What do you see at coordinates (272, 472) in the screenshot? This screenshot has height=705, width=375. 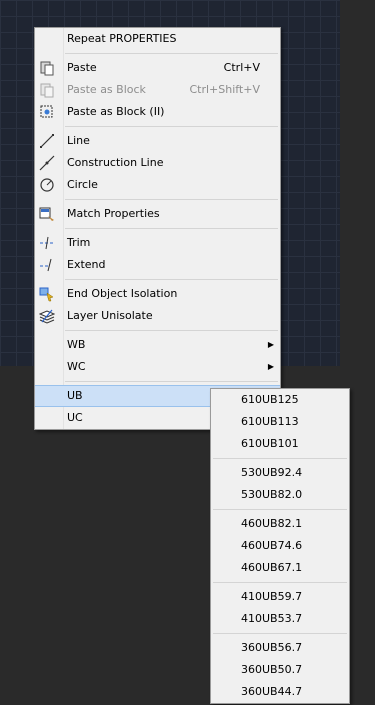 I see `submenu-item-label: 530UB92.4` at bounding box center [272, 472].